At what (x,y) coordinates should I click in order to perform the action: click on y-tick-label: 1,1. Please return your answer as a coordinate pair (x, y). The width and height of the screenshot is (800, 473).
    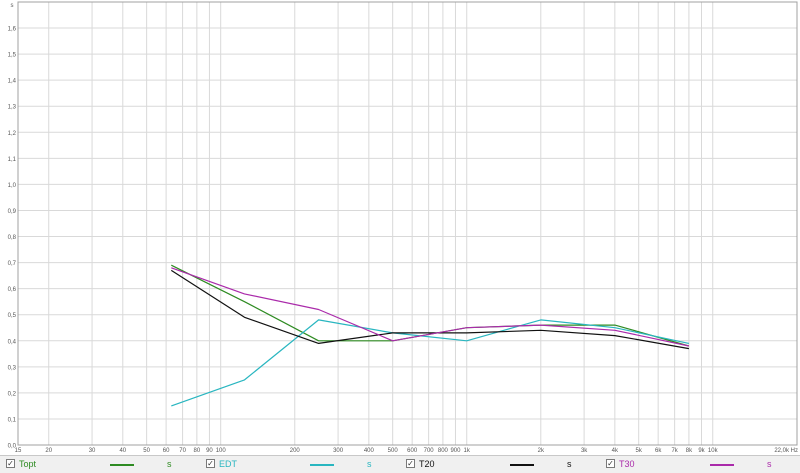
    Looking at the image, I should click on (12, 160).